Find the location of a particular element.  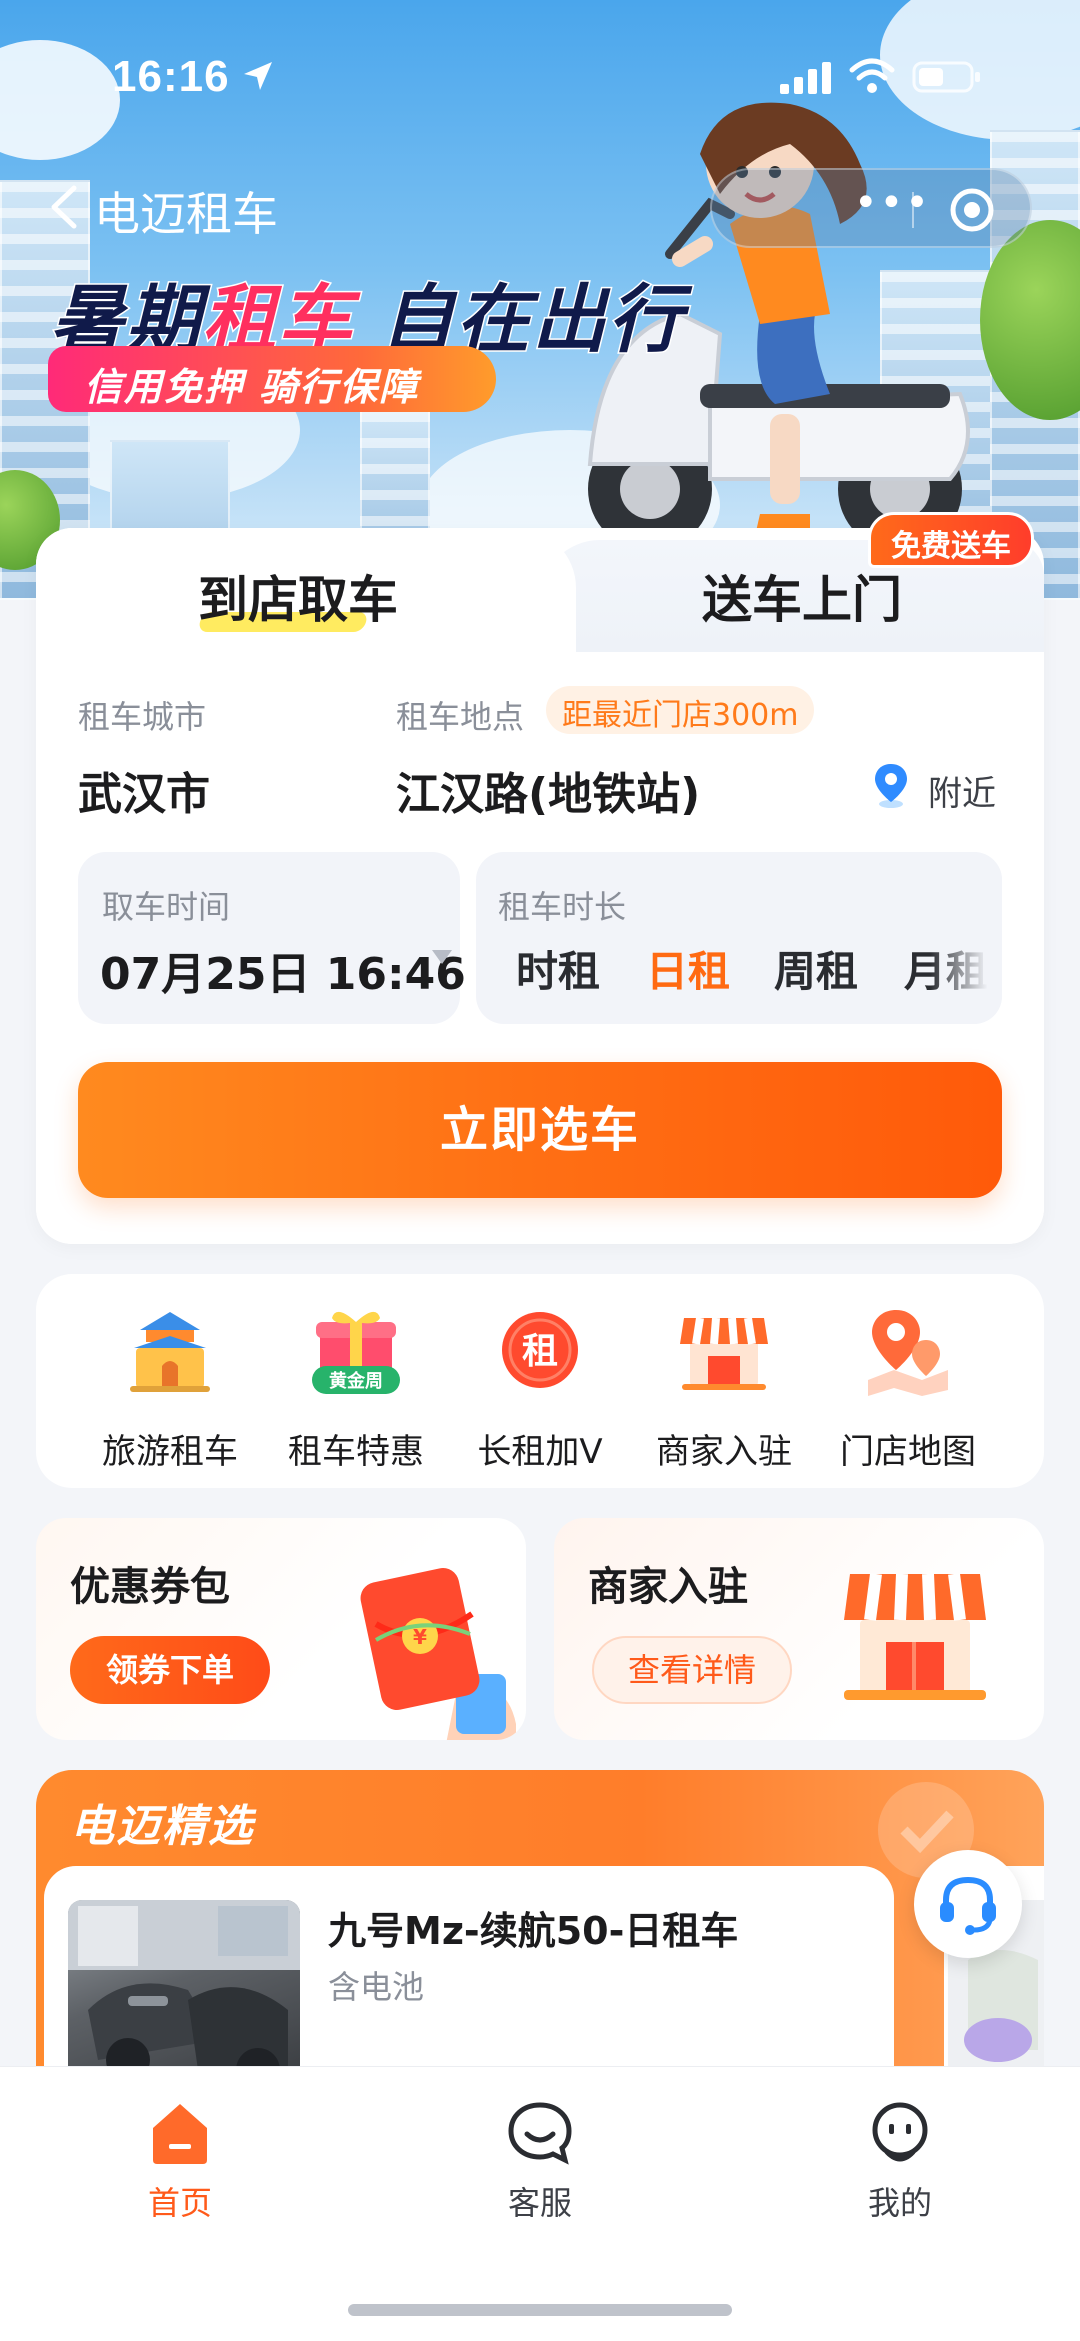

tab-customer-service: 客服 is located at coordinates (540, 2162).